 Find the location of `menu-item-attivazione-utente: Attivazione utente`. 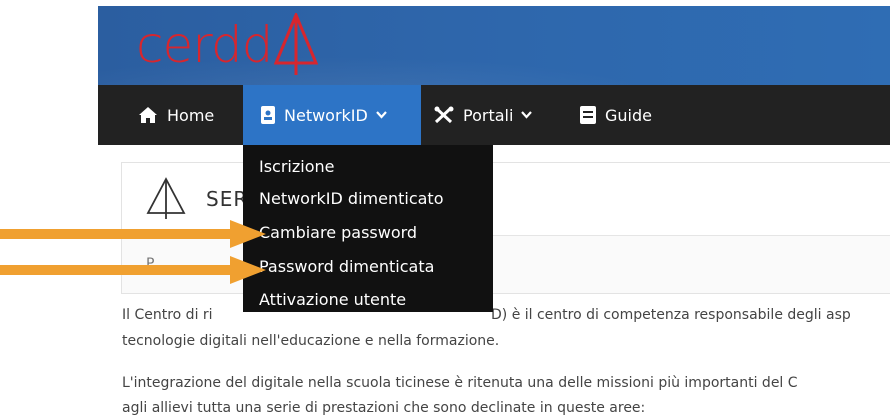

menu-item-attivazione-utente: Attivazione utente is located at coordinates (332, 299).